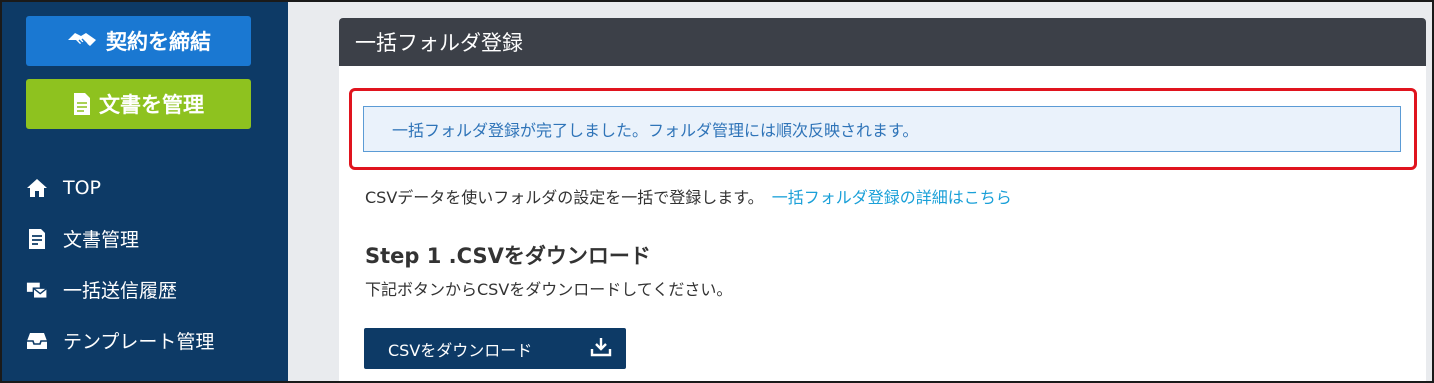 The image size is (1434, 383). What do you see at coordinates (145, 187) in the screenshot?
I see `sidebar-item-top: TOP` at bounding box center [145, 187].